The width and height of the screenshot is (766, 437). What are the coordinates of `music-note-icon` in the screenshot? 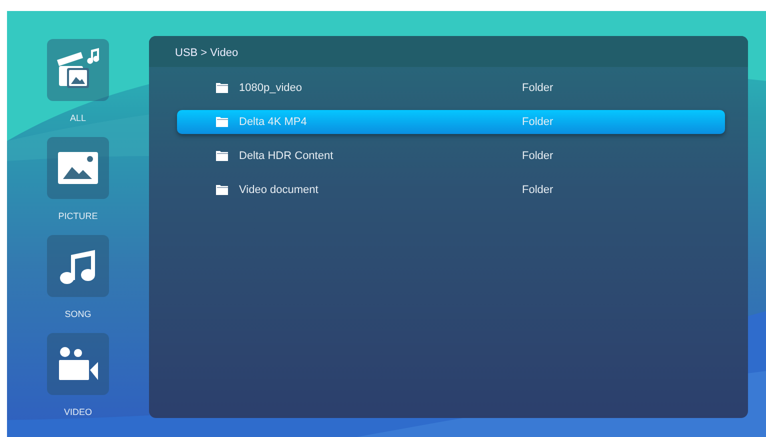 It's located at (78, 266).